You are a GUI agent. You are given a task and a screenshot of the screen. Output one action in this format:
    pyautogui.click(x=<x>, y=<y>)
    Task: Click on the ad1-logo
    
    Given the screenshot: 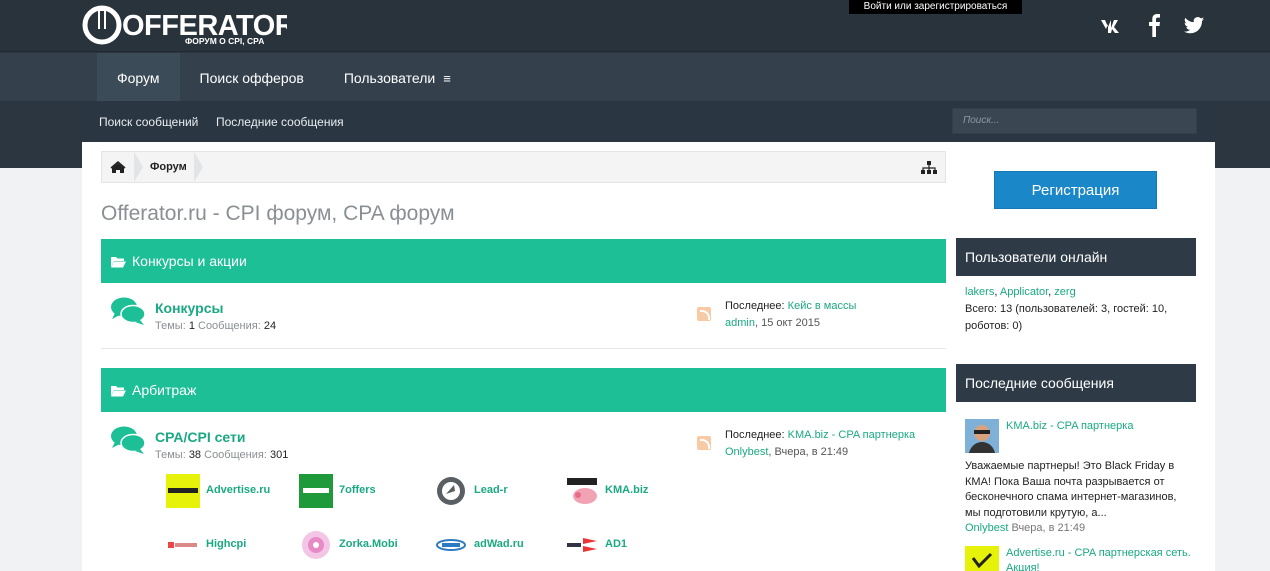 What is the action you would take?
    pyautogui.click(x=582, y=545)
    